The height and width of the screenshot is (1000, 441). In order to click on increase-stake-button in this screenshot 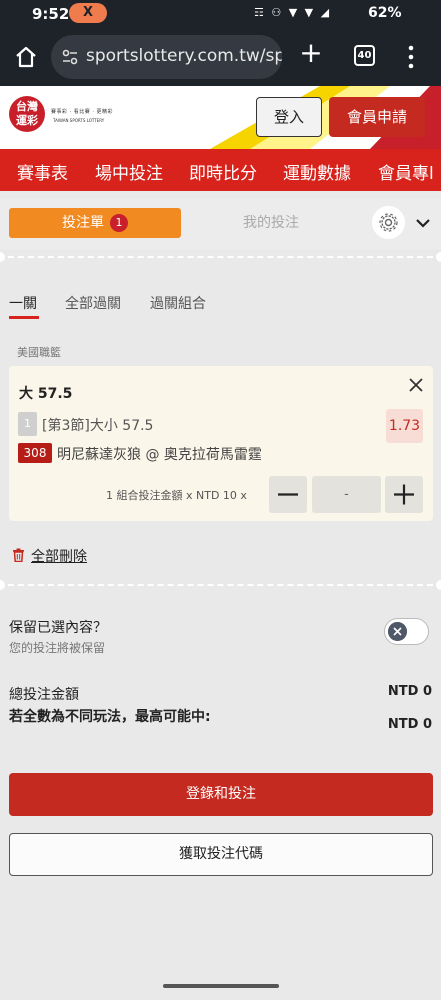, I will do `click(404, 494)`.